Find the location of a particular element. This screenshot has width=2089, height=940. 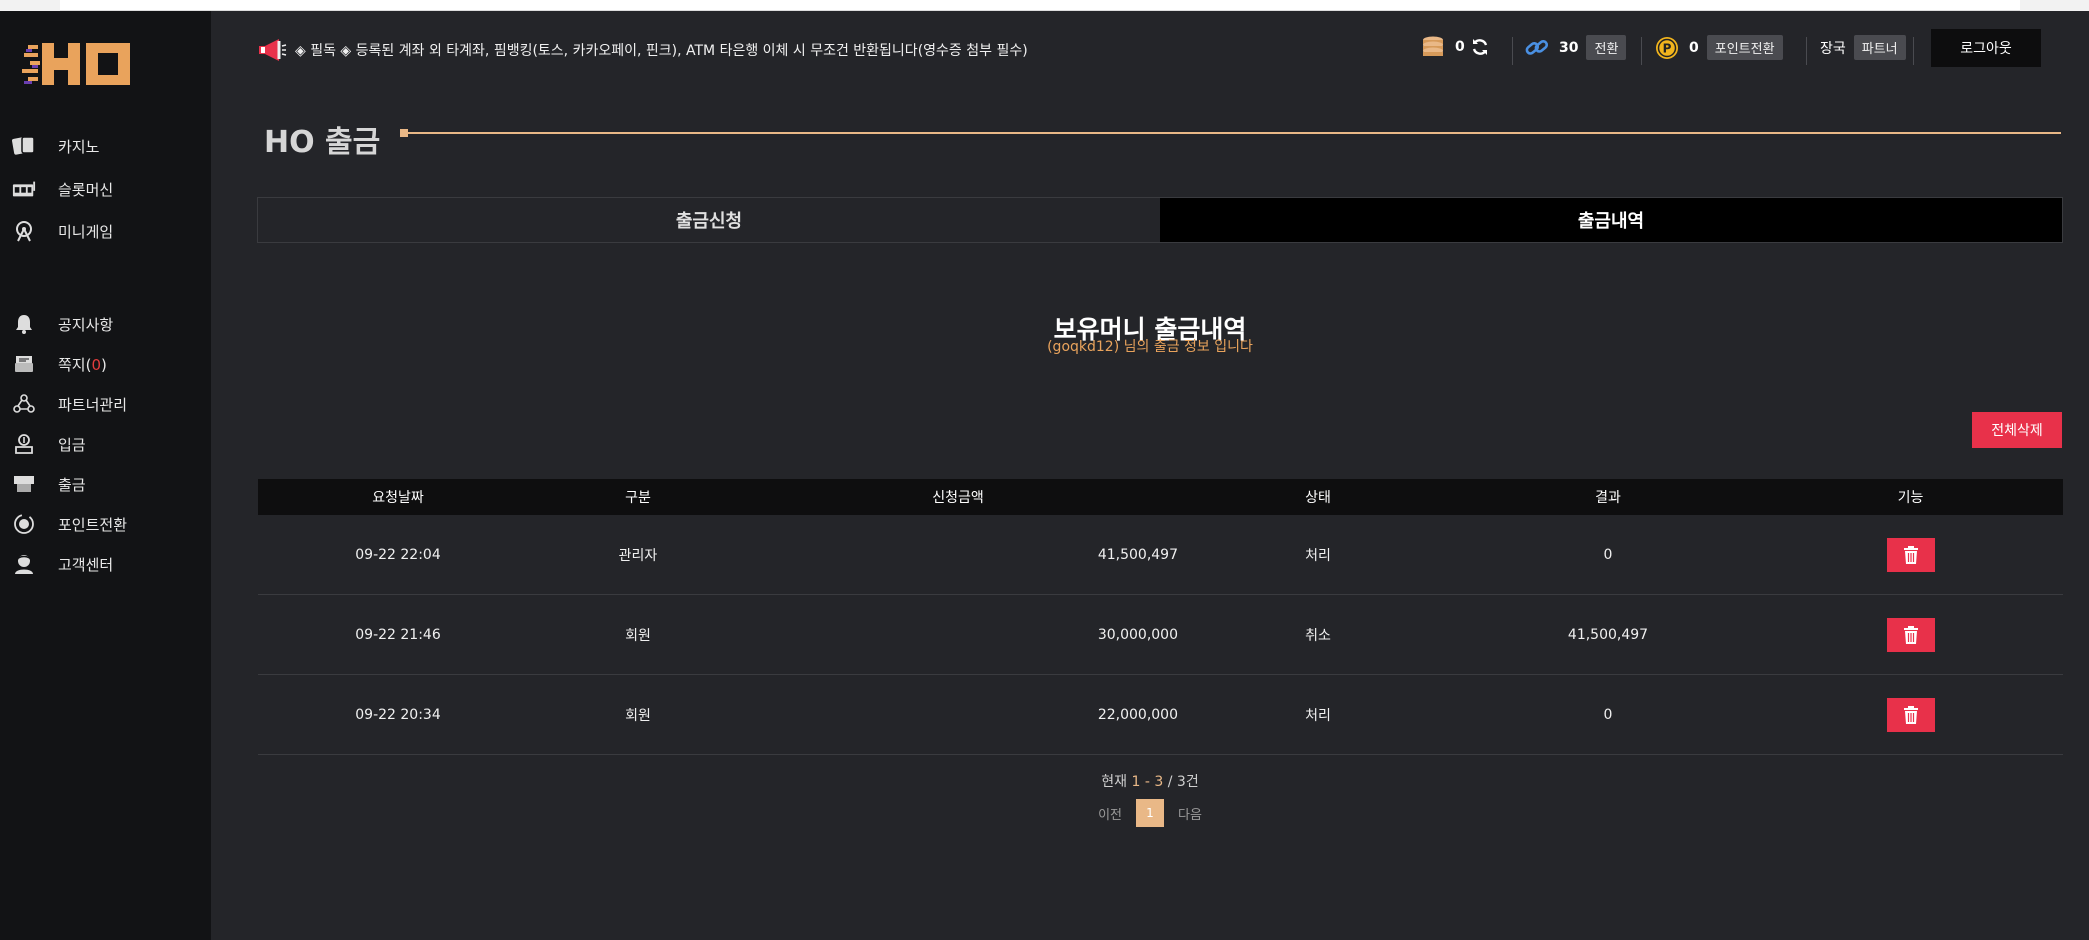

col-header-type: 구분 is located at coordinates (638, 498).